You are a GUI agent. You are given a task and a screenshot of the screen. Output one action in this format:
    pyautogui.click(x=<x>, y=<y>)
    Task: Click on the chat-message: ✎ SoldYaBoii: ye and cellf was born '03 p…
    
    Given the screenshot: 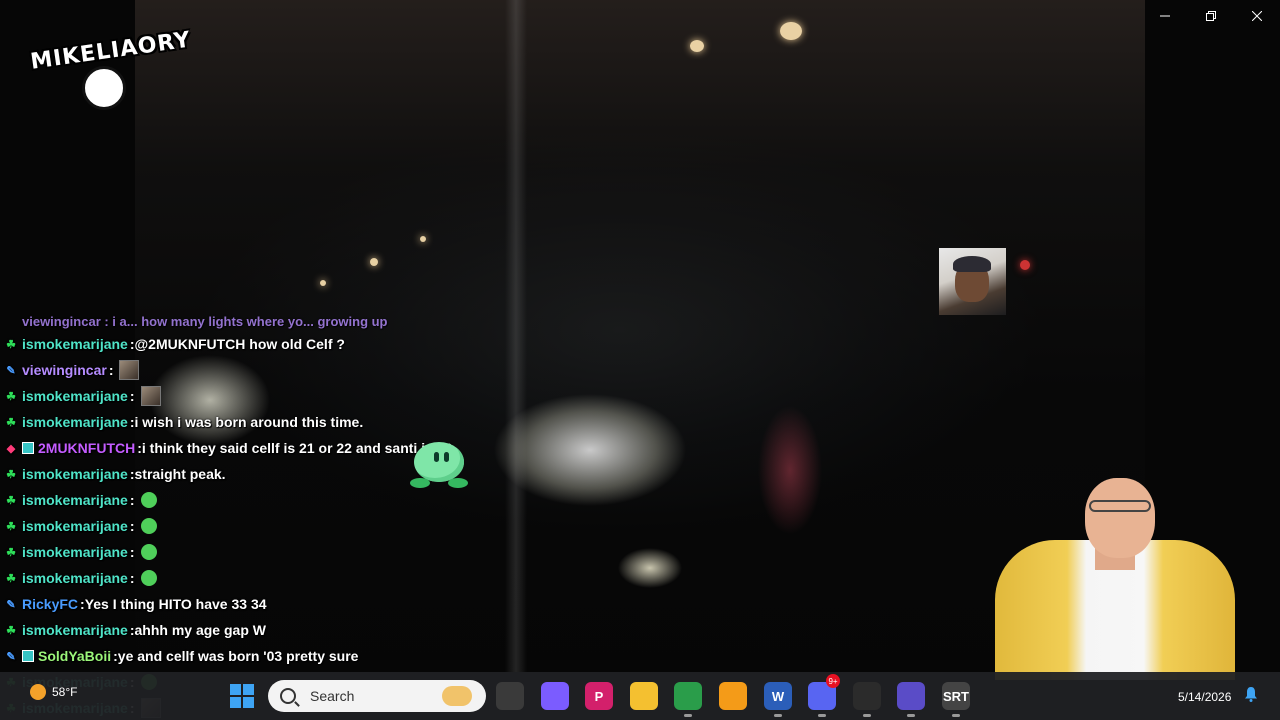 What is the action you would take?
    pyautogui.click(x=181, y=656)
    